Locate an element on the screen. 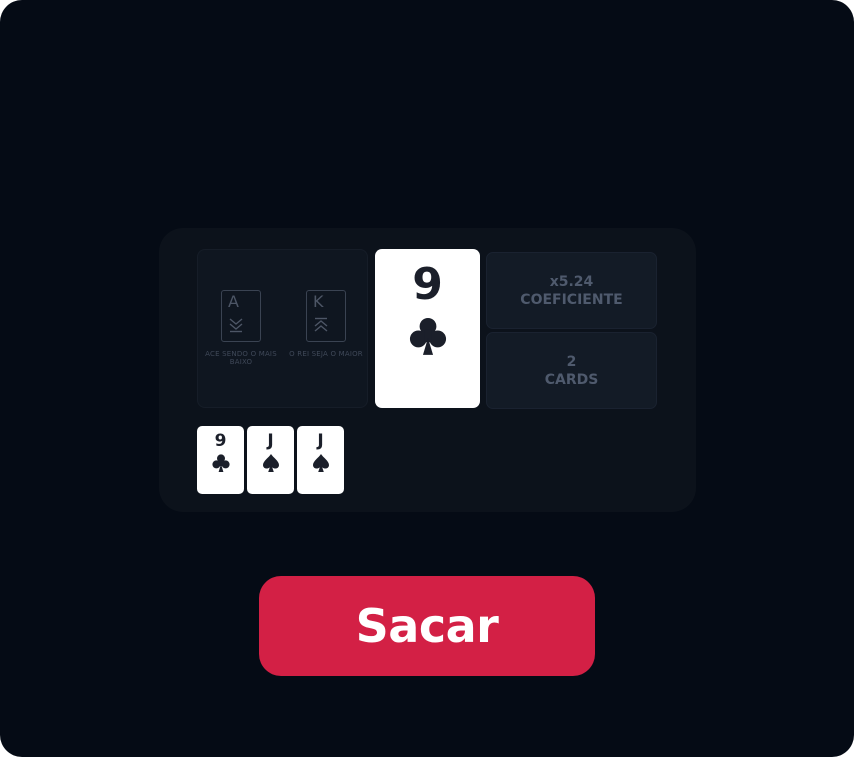 Image resolution: width=854 pixels, height=757 pixels. coefficient-value: x5.24 is located at coordinates (571, 282).